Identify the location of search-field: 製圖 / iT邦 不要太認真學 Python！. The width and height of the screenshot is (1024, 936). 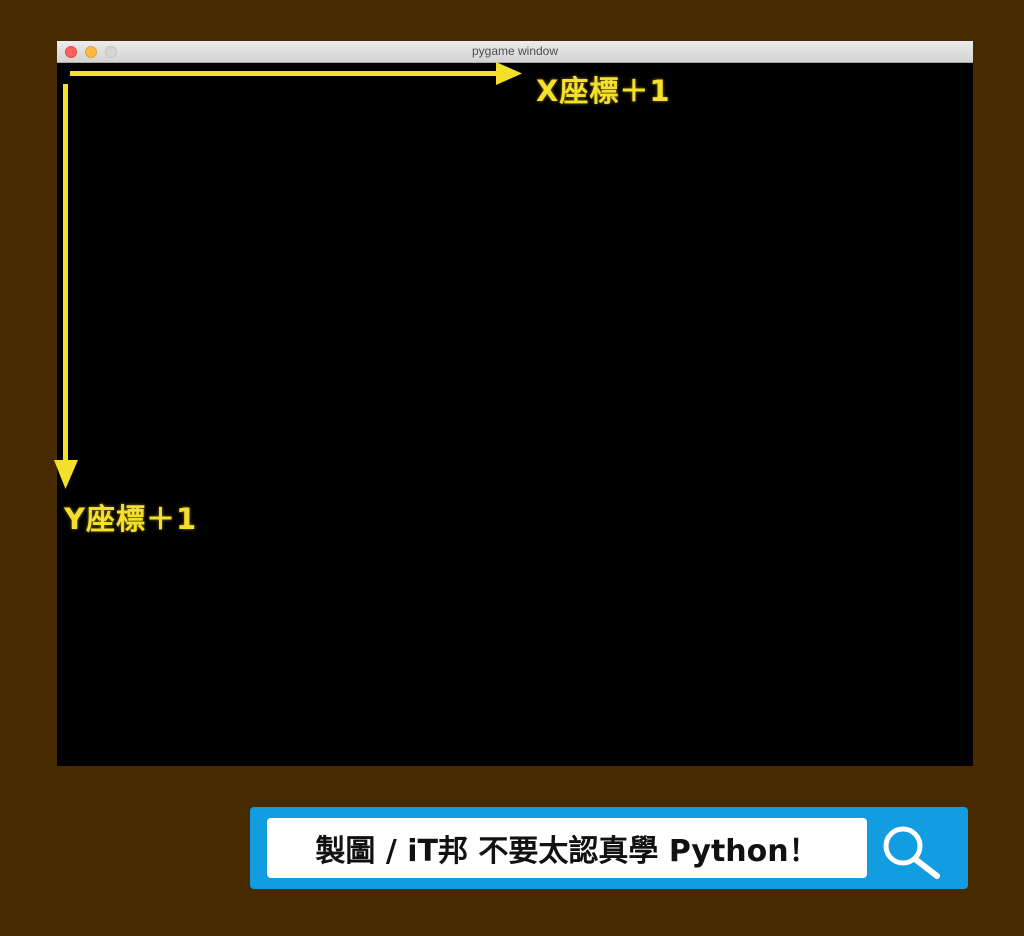
(567, 848).